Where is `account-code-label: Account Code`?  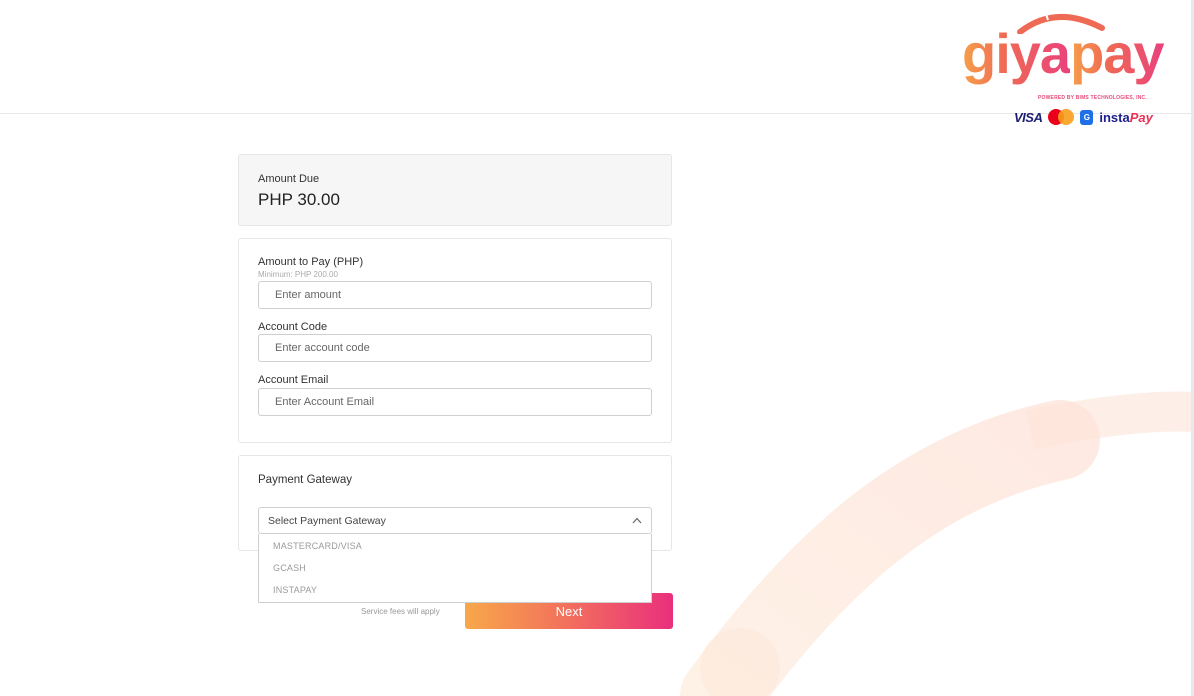 account-code-label: Account Code is located at coordinates (293, 327).